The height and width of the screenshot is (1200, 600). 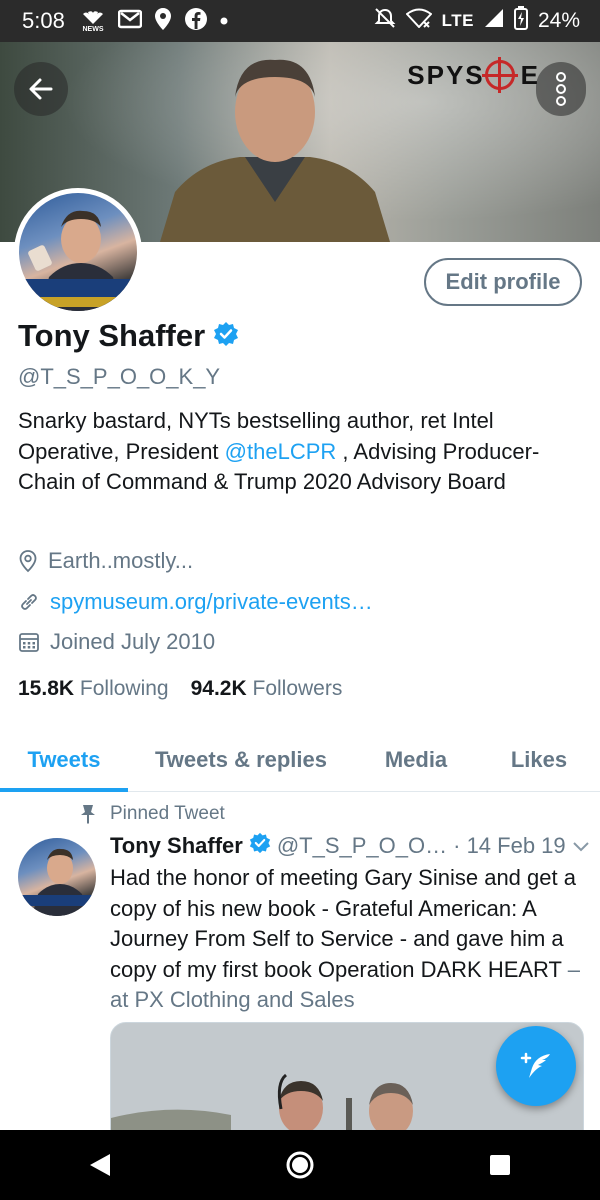 What do you see at coordinates (43, 20) in the screenshot?
I see `status-time: 5:08` at bounding box center [43, 20].